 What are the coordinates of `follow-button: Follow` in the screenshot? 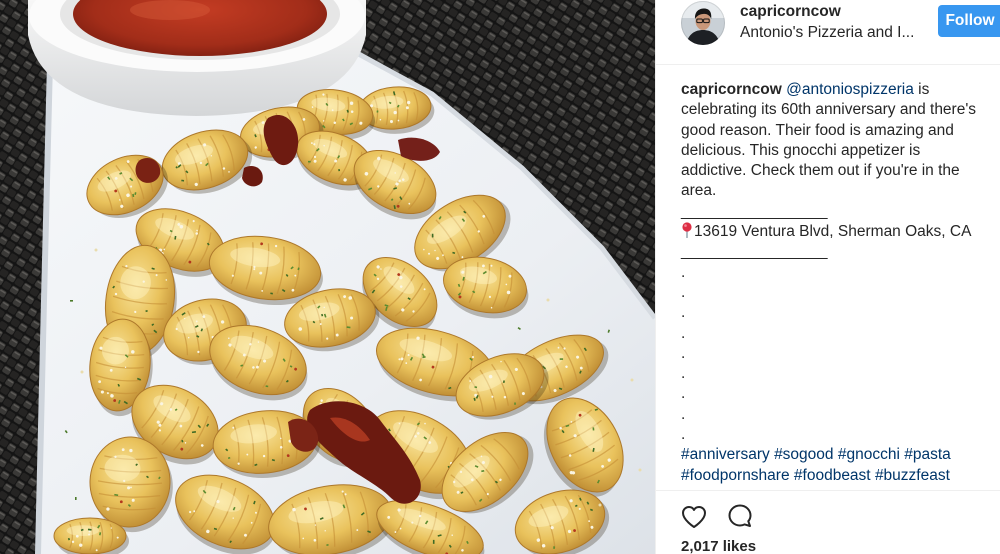 It's located at (969, 21).